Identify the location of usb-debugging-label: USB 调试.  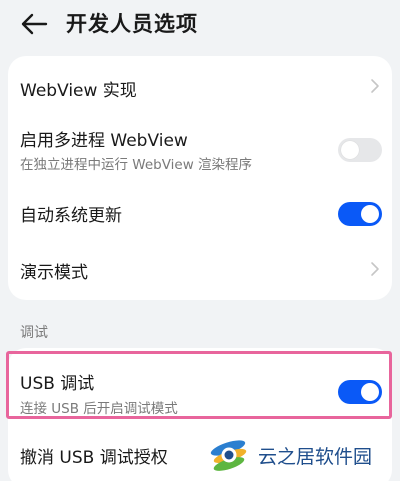
(57, 384).